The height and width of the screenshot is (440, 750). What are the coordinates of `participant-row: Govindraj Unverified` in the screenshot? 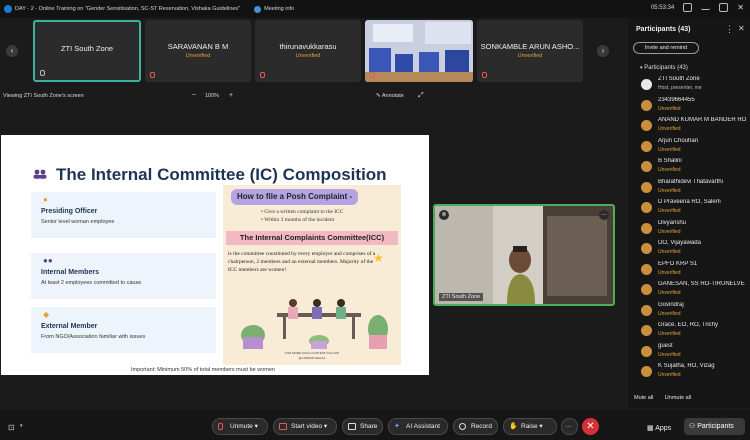 It's located at (695, 311).